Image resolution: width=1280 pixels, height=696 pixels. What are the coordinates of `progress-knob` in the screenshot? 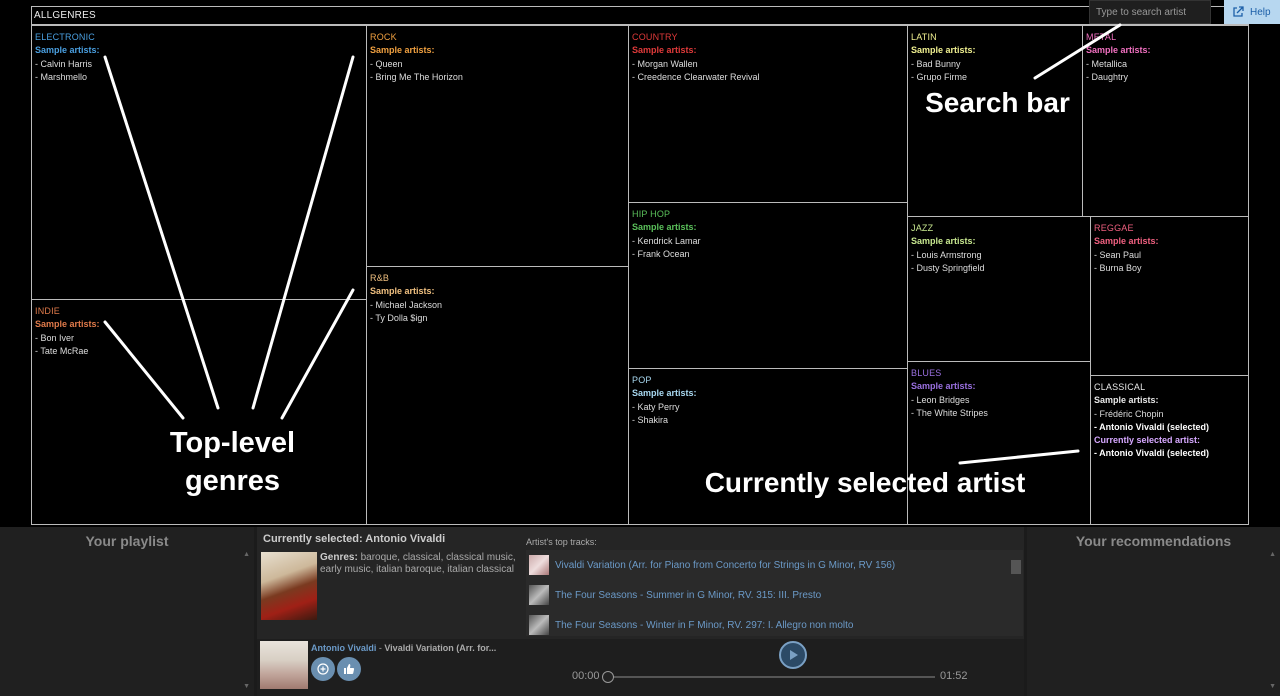 It's located at (608, 677).